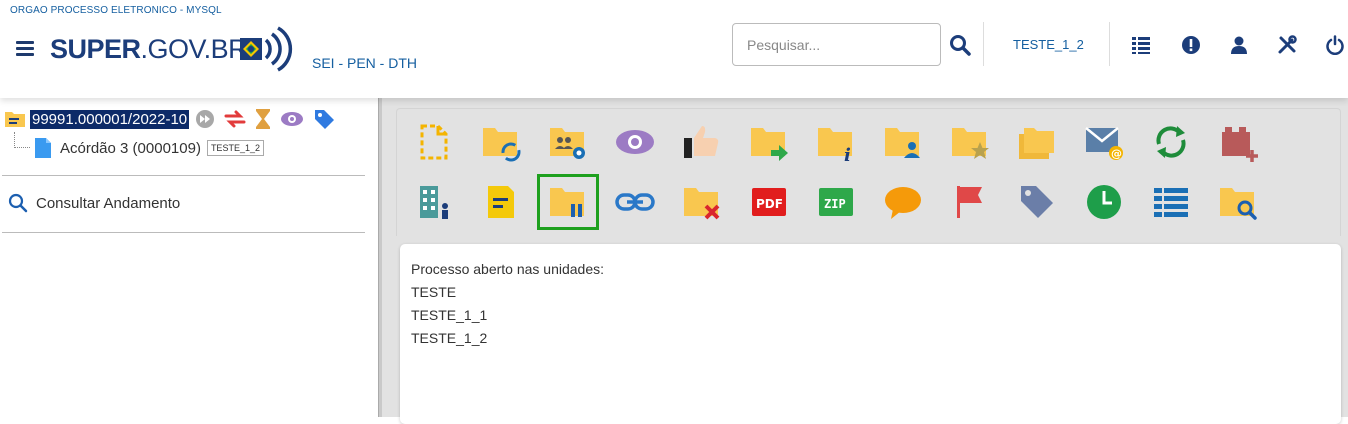  I want to click on folder-users-settings-icon, so click(567, 143).